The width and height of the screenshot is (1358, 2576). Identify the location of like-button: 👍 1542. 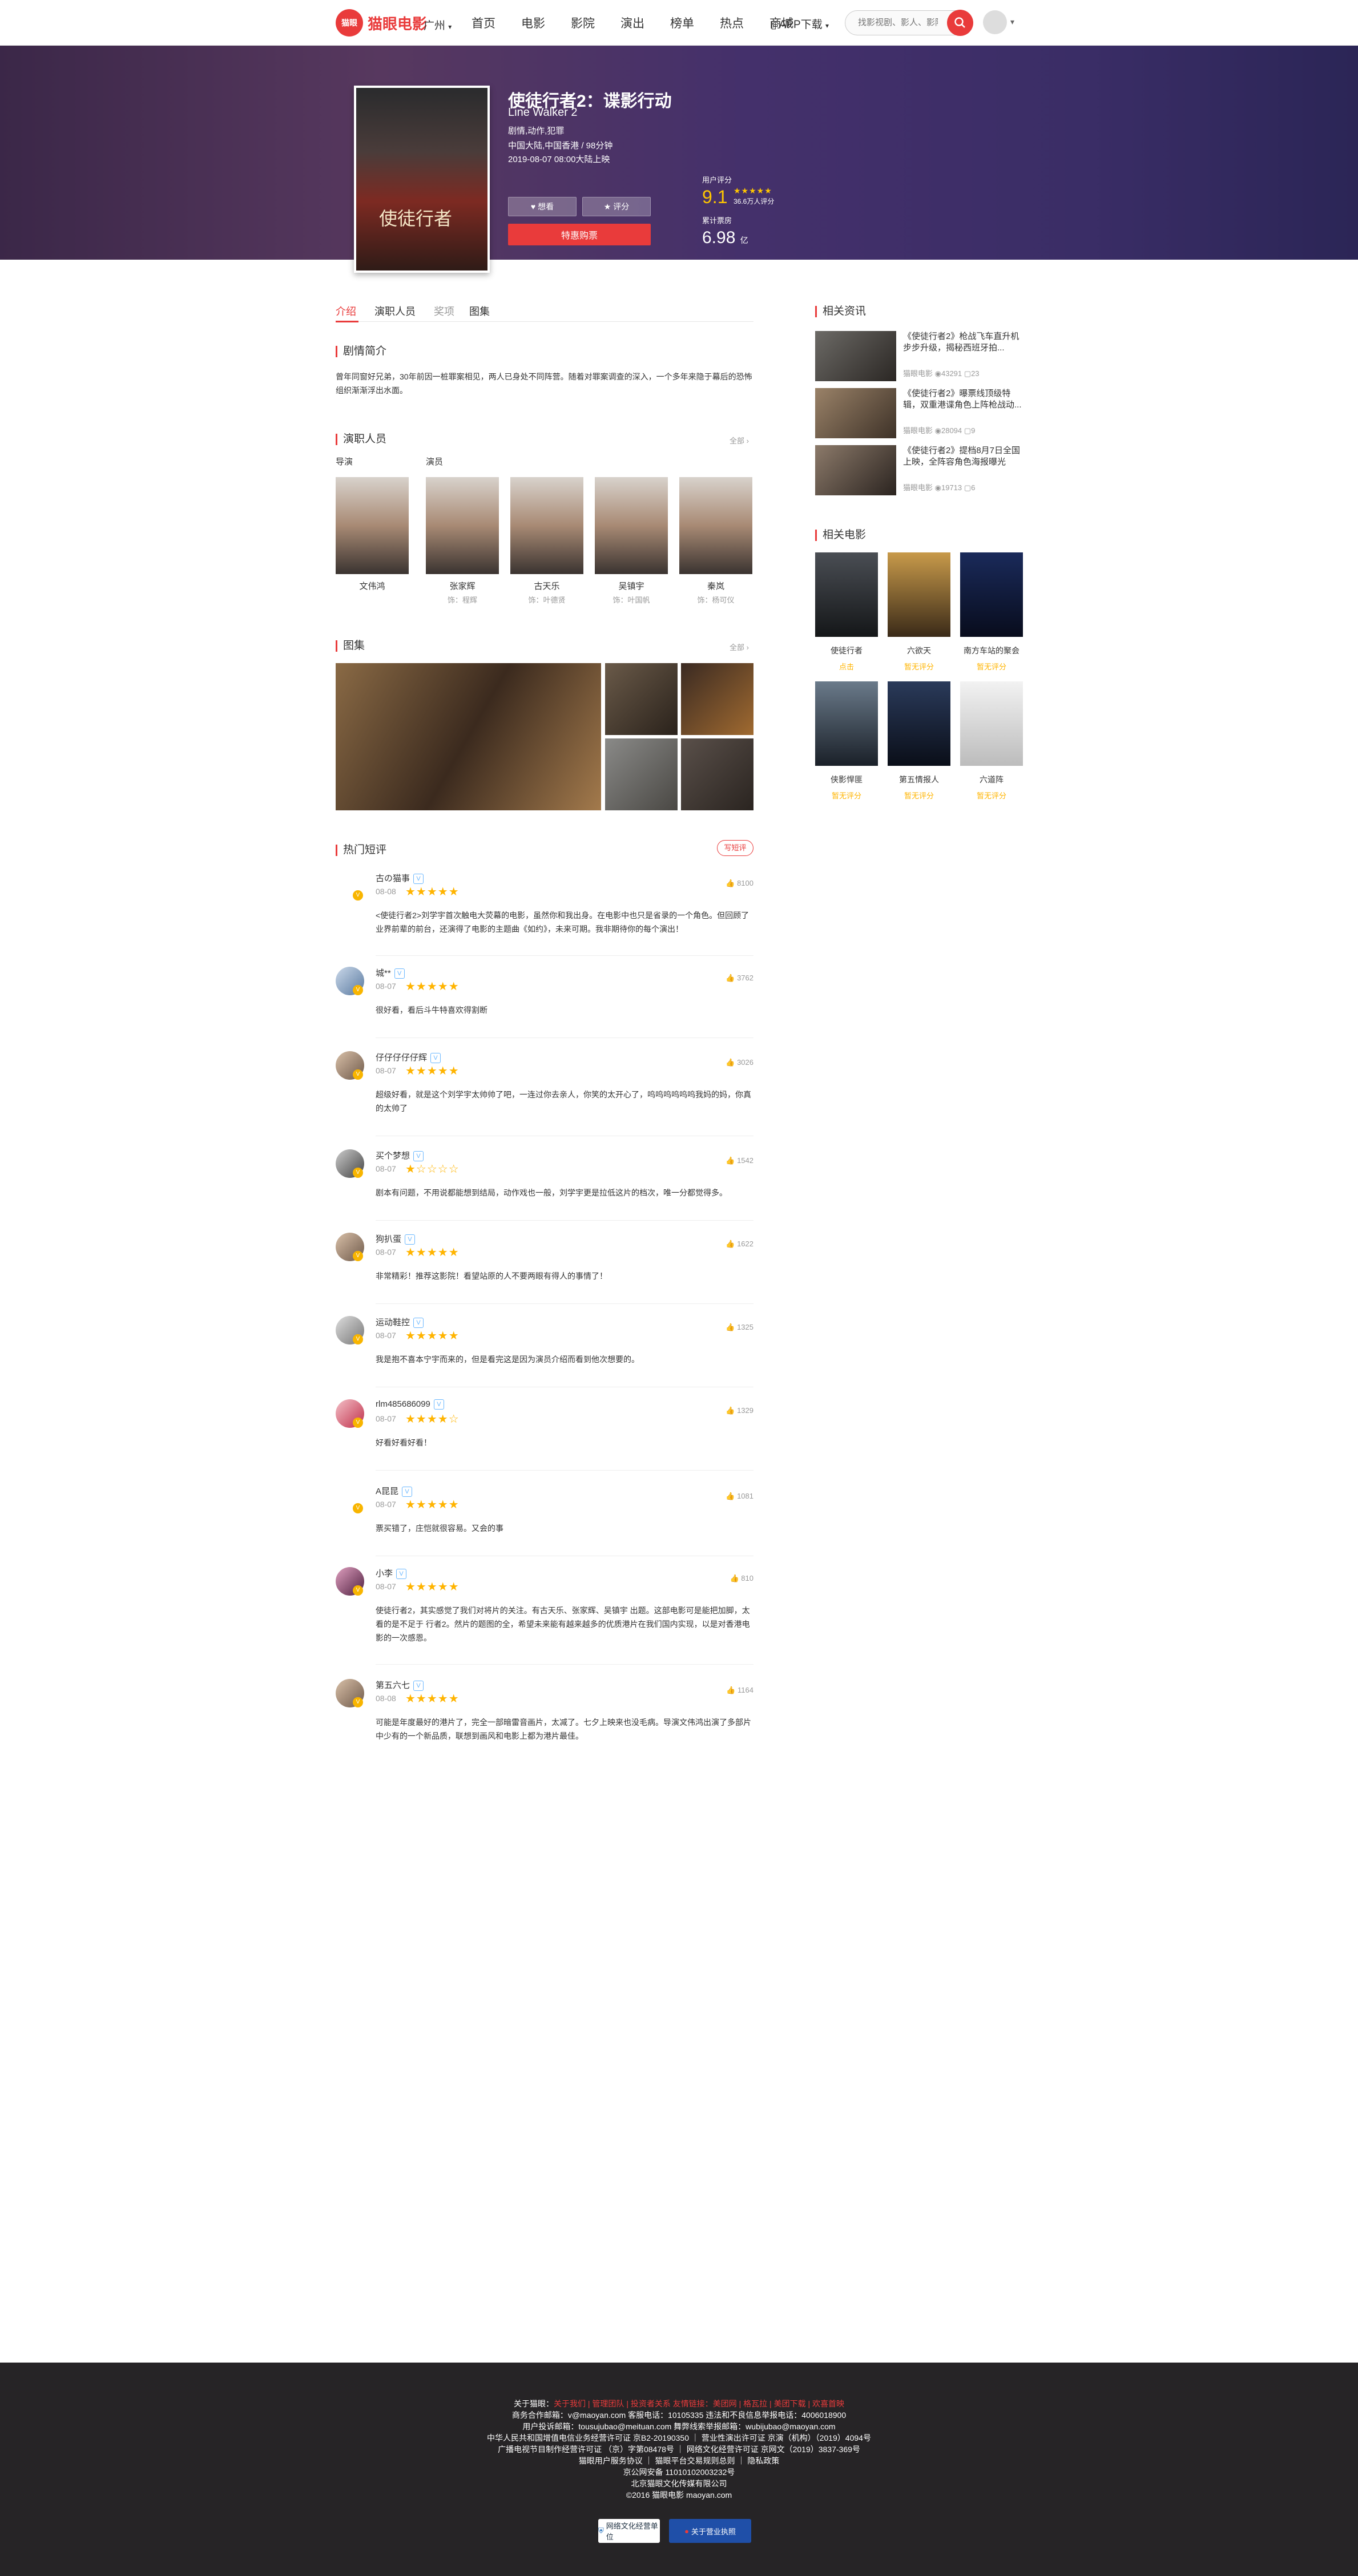
(739, 1160).